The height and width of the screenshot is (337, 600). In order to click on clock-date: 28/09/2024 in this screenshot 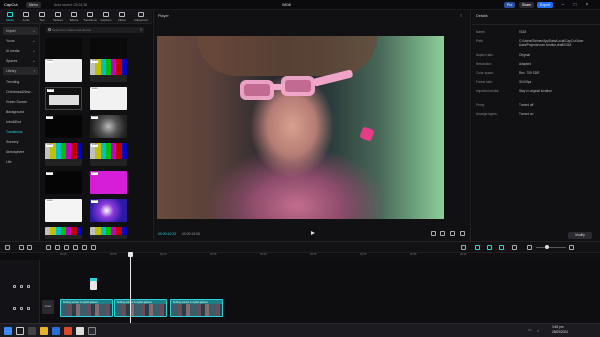, I will do `click(560, 332)`.